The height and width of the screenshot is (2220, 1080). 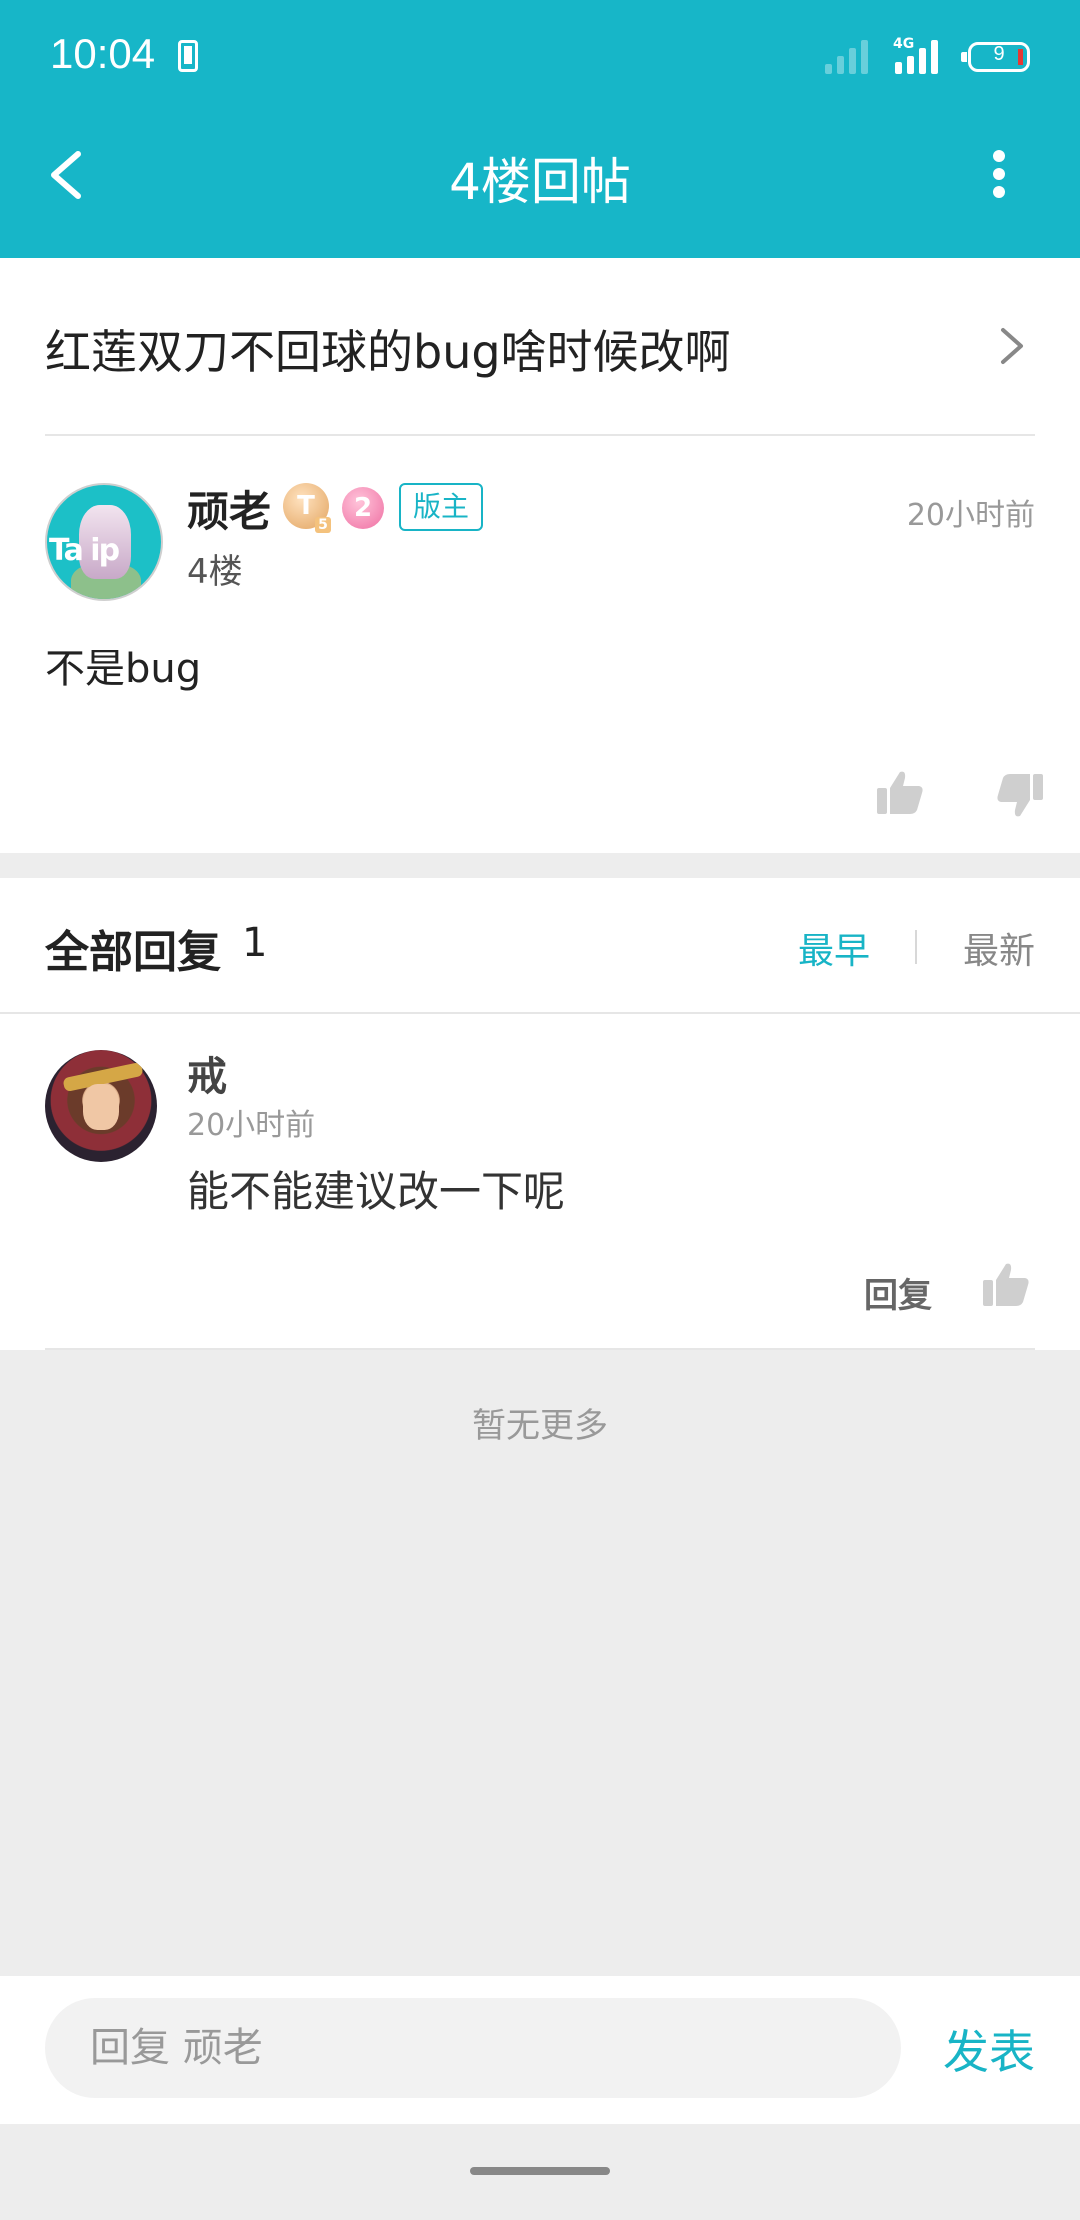 I want to click on floor-number: 4楼, so click(x=215, y=572).